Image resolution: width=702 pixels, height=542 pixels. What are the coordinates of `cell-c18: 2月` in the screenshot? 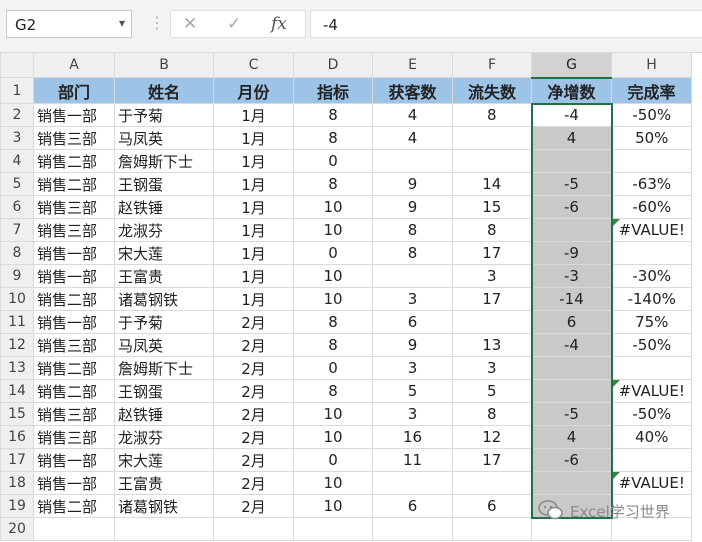 It's located at (253, 483).